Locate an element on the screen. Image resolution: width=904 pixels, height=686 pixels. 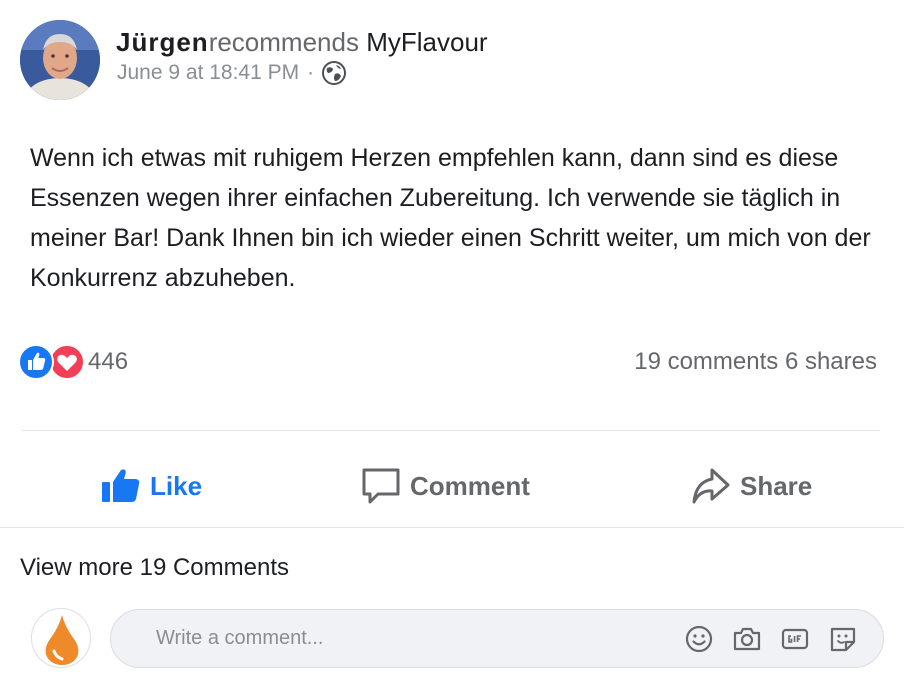
comment-button: Comment is located at coordinates (445, 486).